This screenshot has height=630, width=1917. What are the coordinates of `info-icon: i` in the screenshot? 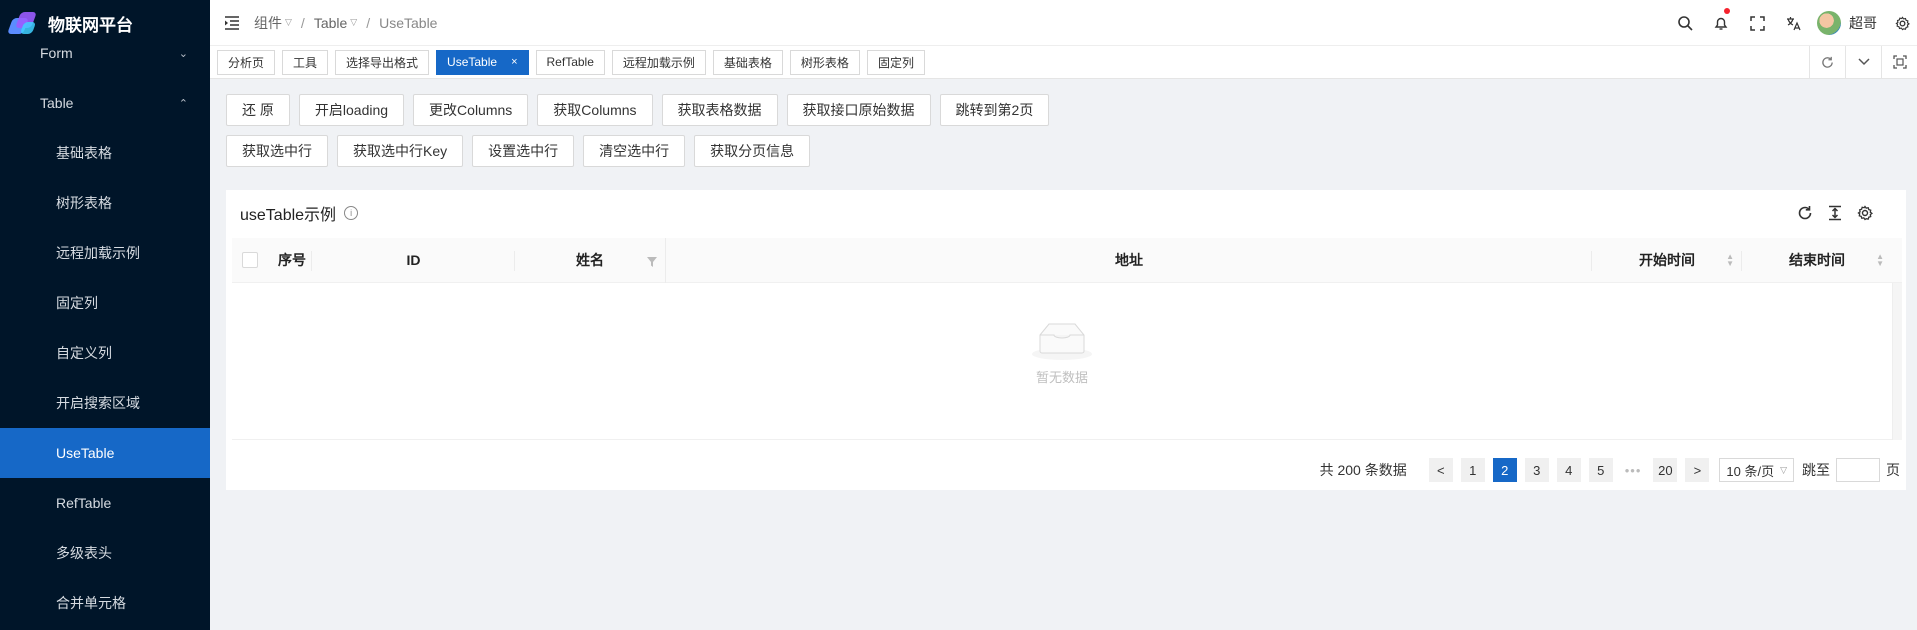 It's located at (351, 213).